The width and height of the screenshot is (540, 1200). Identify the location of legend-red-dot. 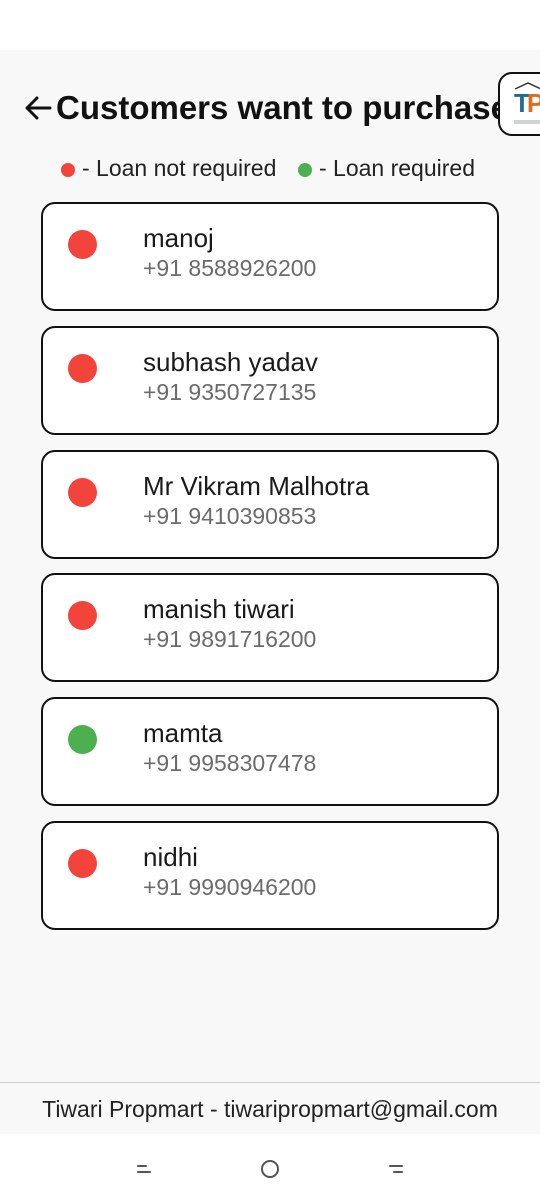
(68, 170).